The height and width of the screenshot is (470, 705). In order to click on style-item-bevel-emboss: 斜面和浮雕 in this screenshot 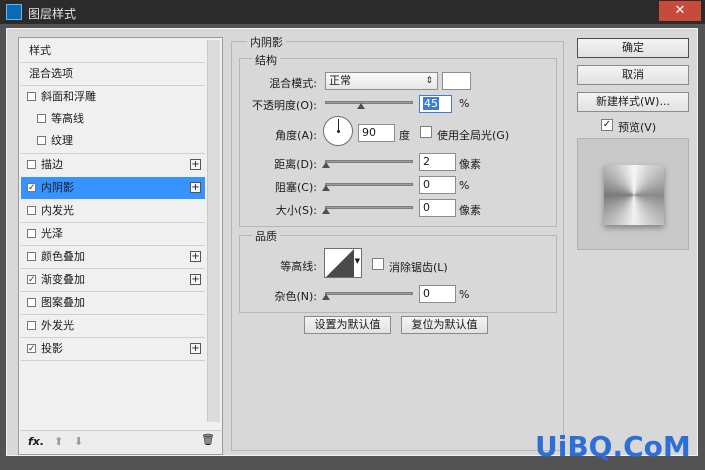, I will do `click(113, 97)`.